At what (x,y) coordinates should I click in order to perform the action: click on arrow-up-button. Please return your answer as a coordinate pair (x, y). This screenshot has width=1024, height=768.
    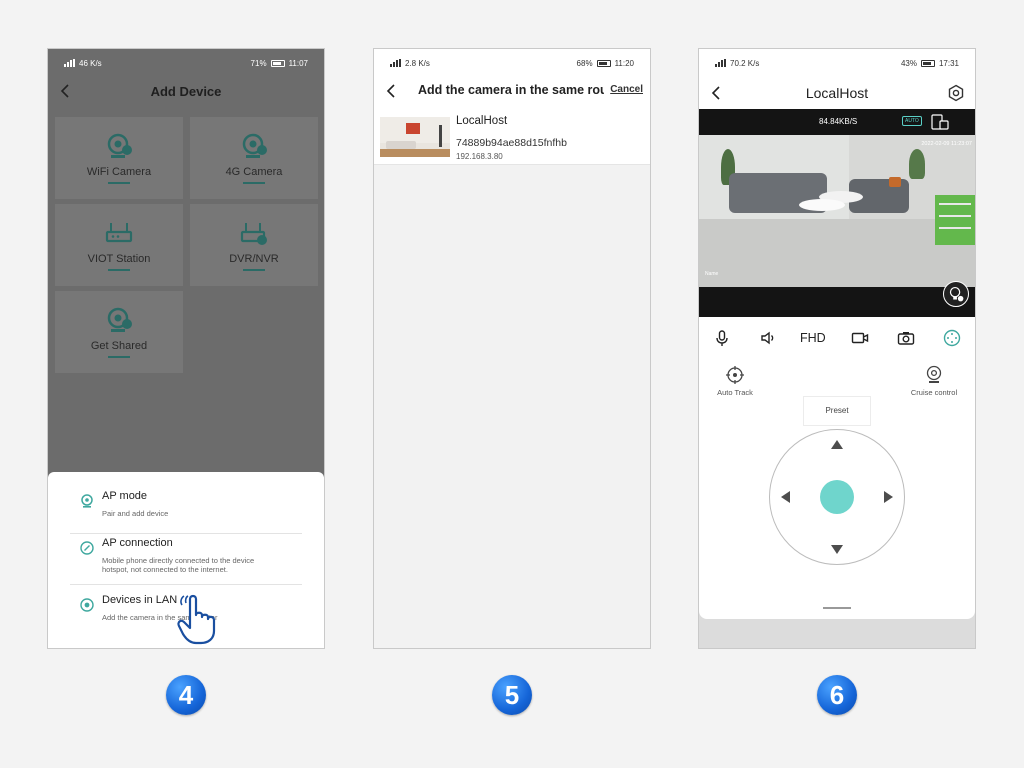
    Looking at the image, I should click on (837, 444).